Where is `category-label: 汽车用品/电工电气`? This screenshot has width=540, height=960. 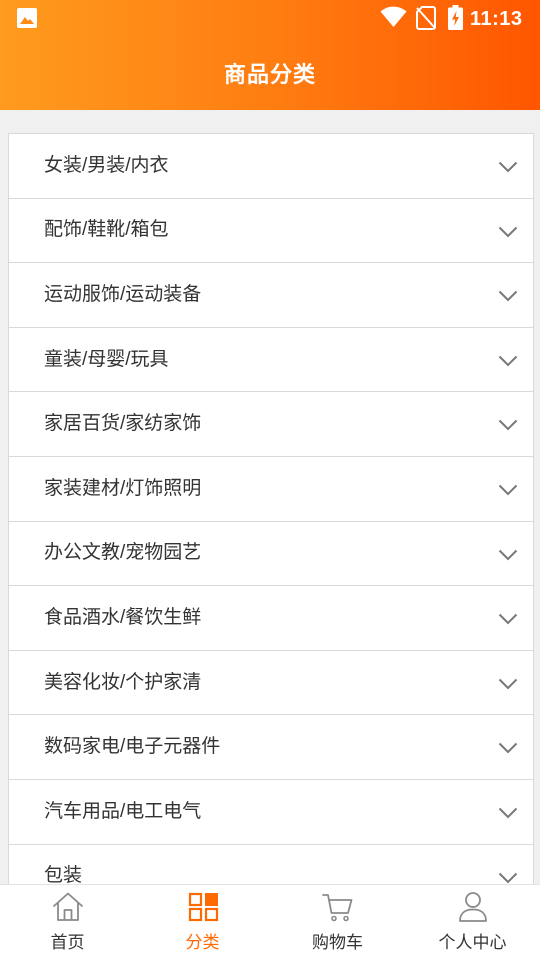
category-label: 汽车用品/电工电气 is located at coordinates (123, 811).